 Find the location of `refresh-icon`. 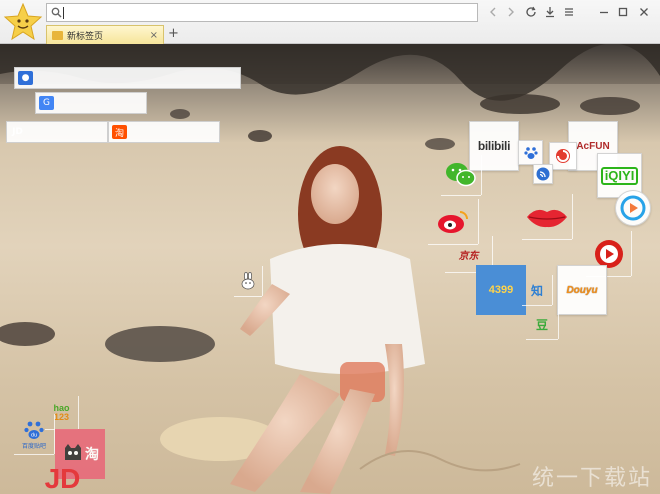

refresh-icon is located at coordinates (531, 12).